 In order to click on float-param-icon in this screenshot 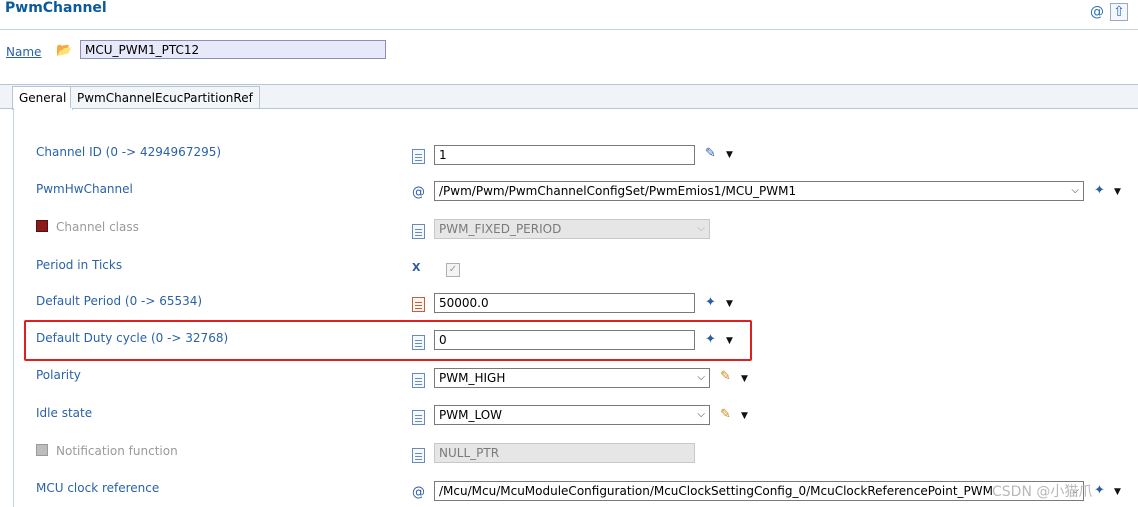, I will do `click(418, 304)`.